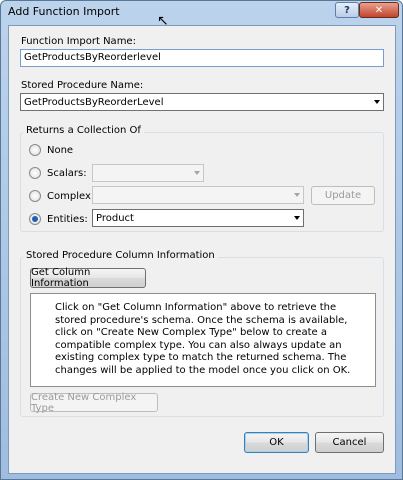 The height and width of the screenshot is (480, 403). What do you see at coordinates (83, 130) in the screenshot?
I see `returns-collection-title: Returns a Collection Of` at bounding box center [83, 130].